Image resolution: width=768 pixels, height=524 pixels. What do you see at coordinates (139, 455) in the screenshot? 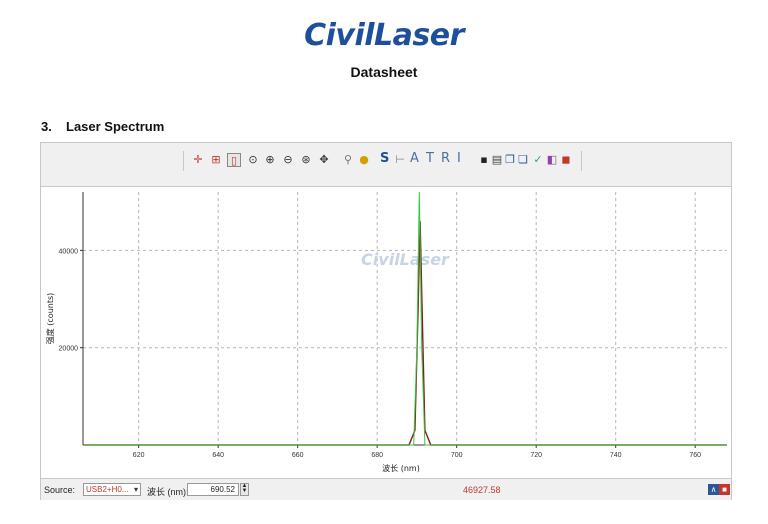
I see `x-tick-label: 620` at bounding box center [139, 455].